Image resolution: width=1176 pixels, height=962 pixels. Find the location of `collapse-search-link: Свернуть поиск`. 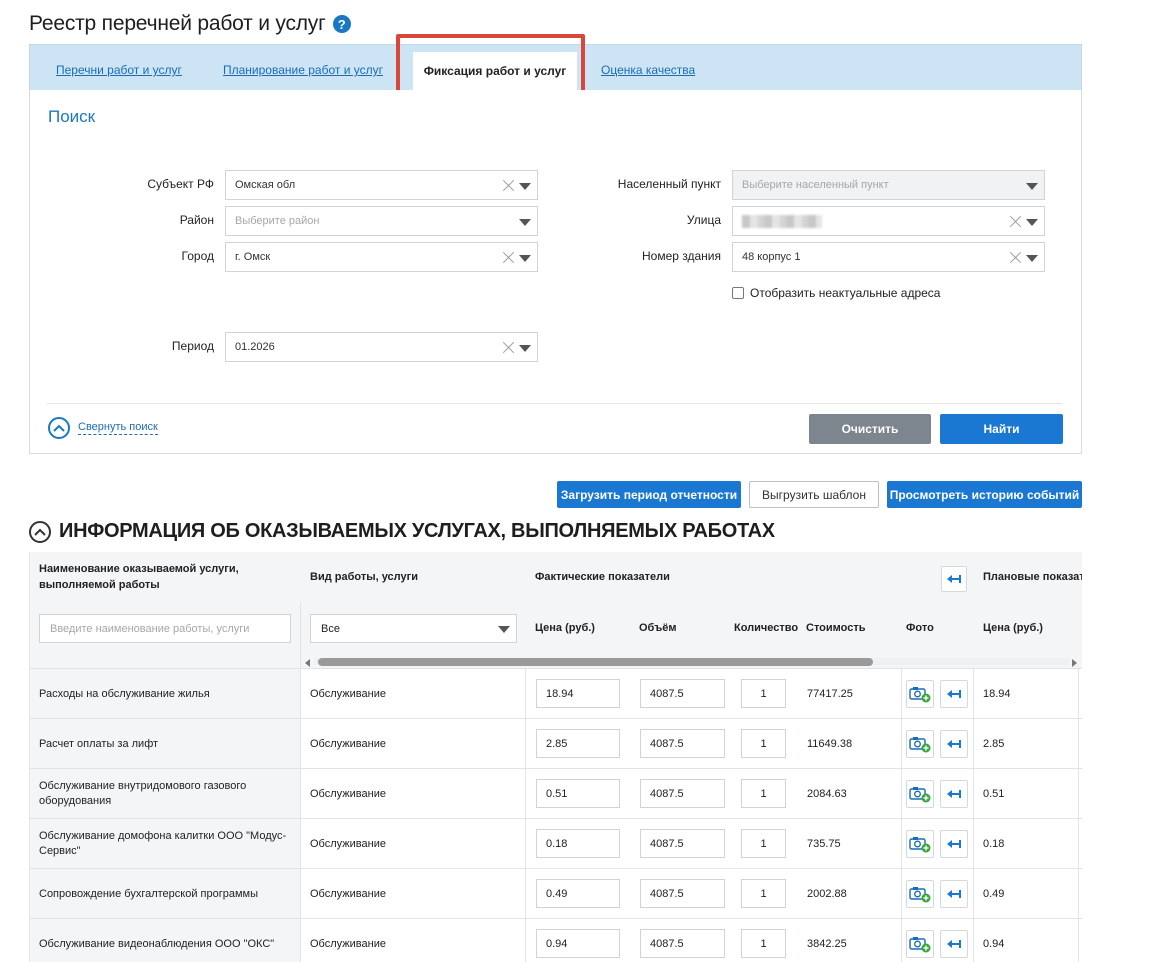

collapse-search-link: Свернуть поиск is located at coordinates (103, 428).